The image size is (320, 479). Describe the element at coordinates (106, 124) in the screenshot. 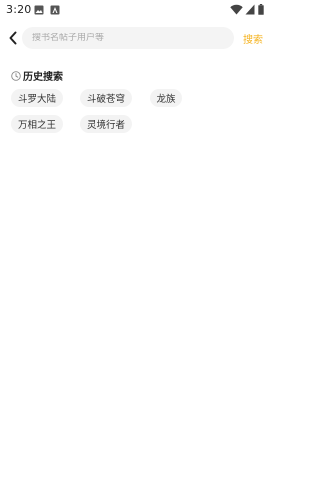

I see `history-tag: 灵境行者` at that location.